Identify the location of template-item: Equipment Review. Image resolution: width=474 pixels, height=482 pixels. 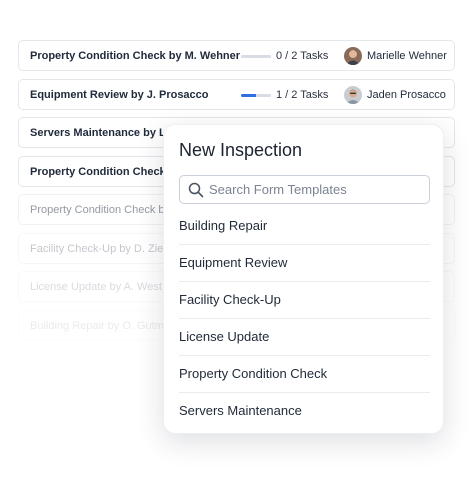
(304, 263).